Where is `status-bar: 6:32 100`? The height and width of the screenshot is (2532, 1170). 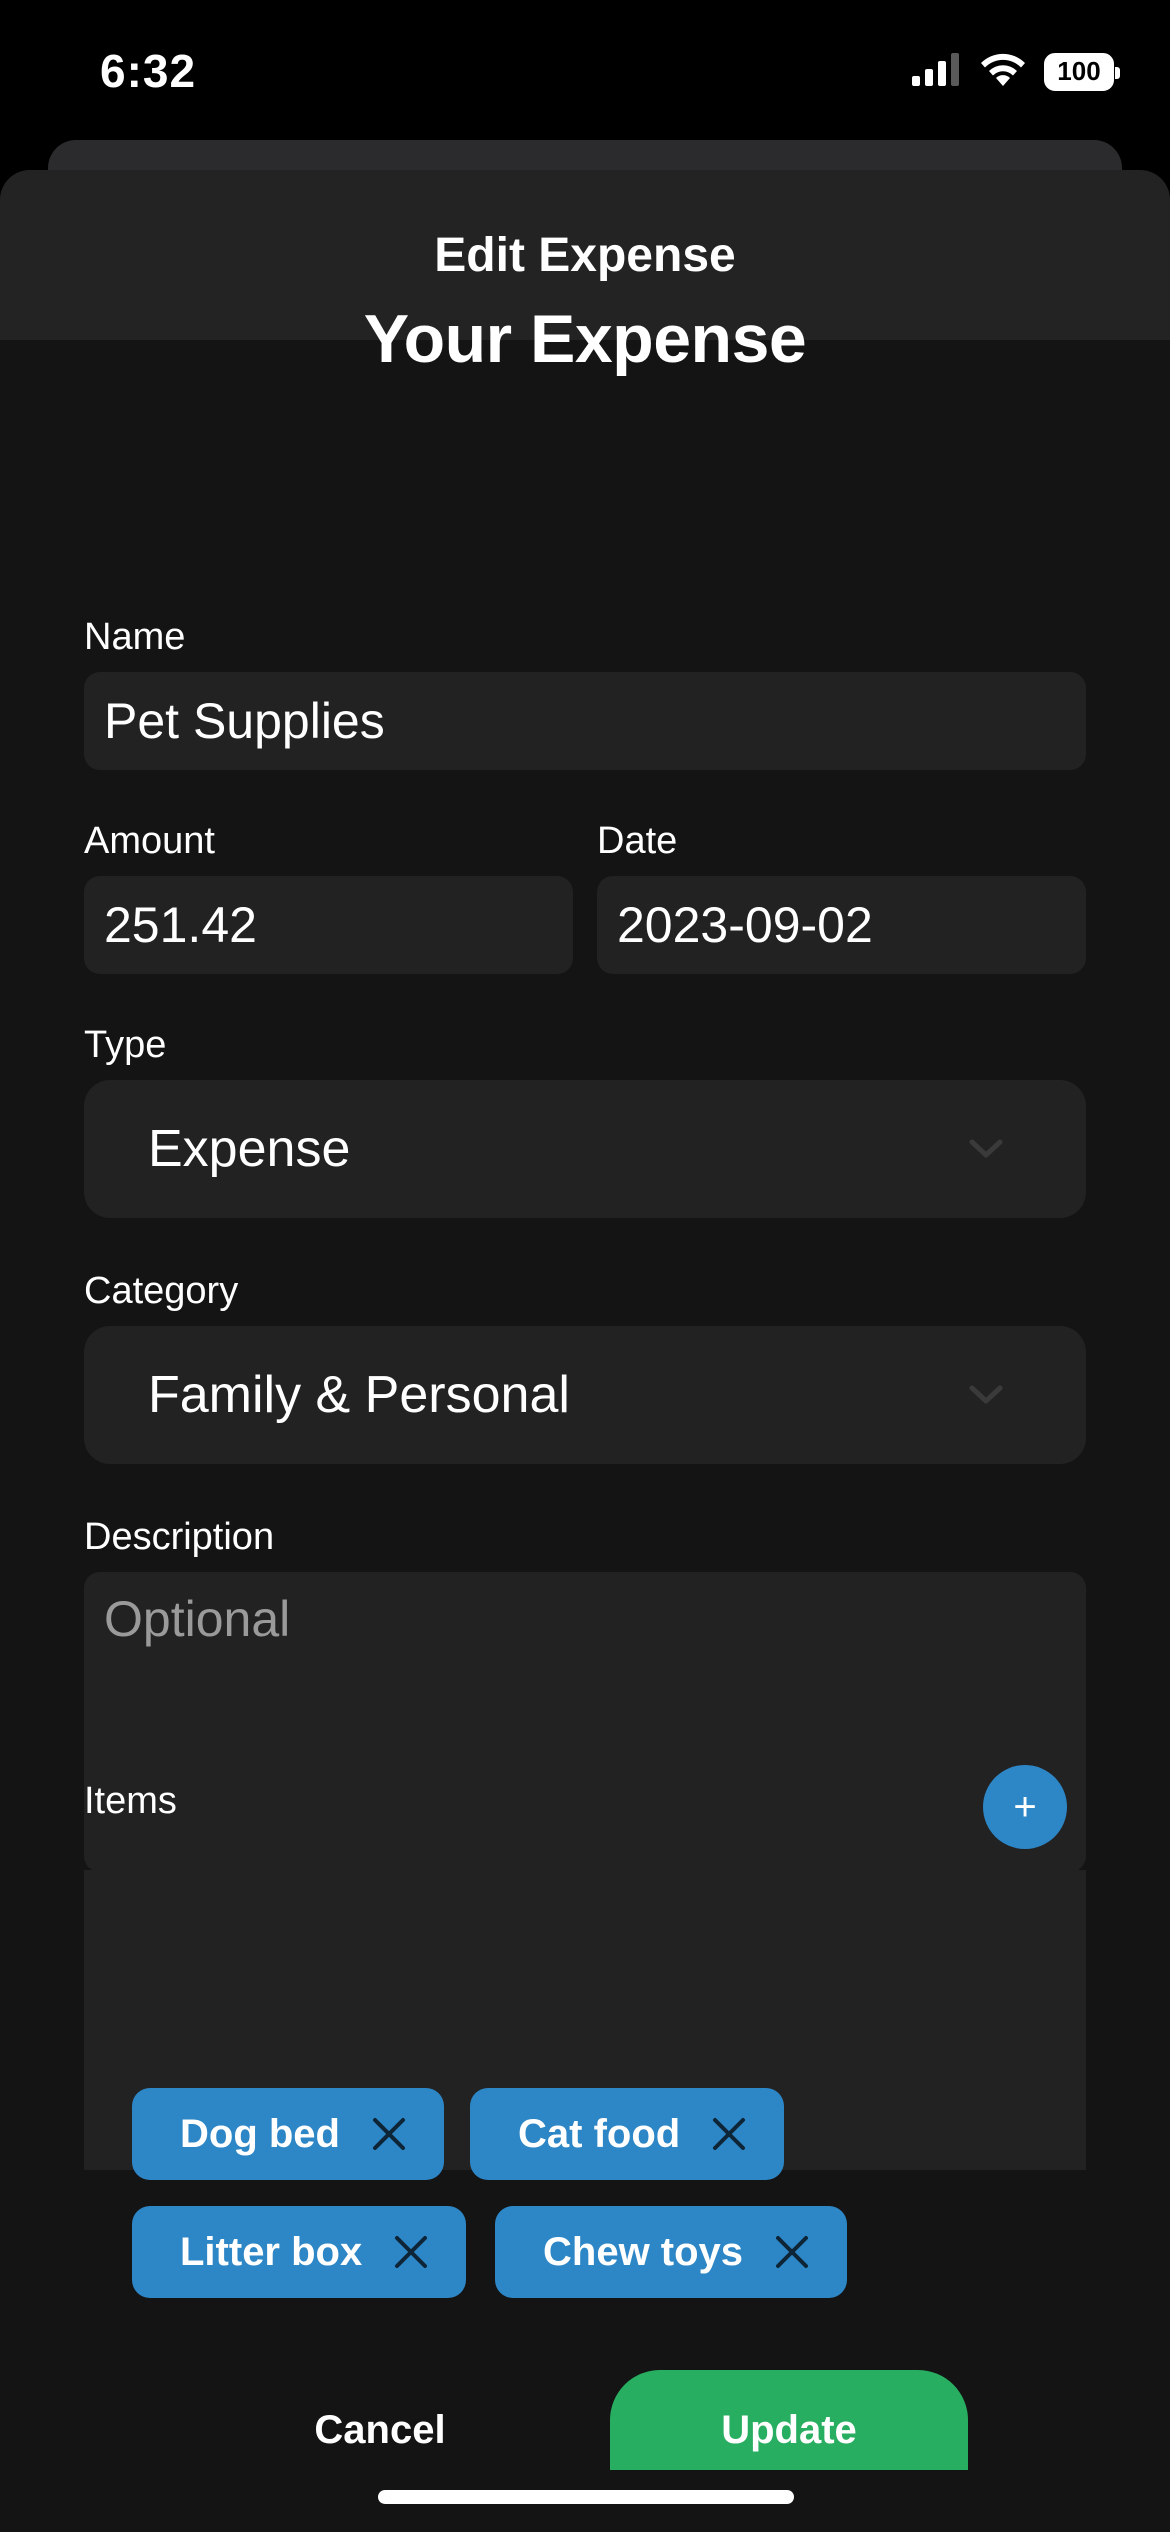
status-bar: 6:32 100 is located at coordinates (585, 75).